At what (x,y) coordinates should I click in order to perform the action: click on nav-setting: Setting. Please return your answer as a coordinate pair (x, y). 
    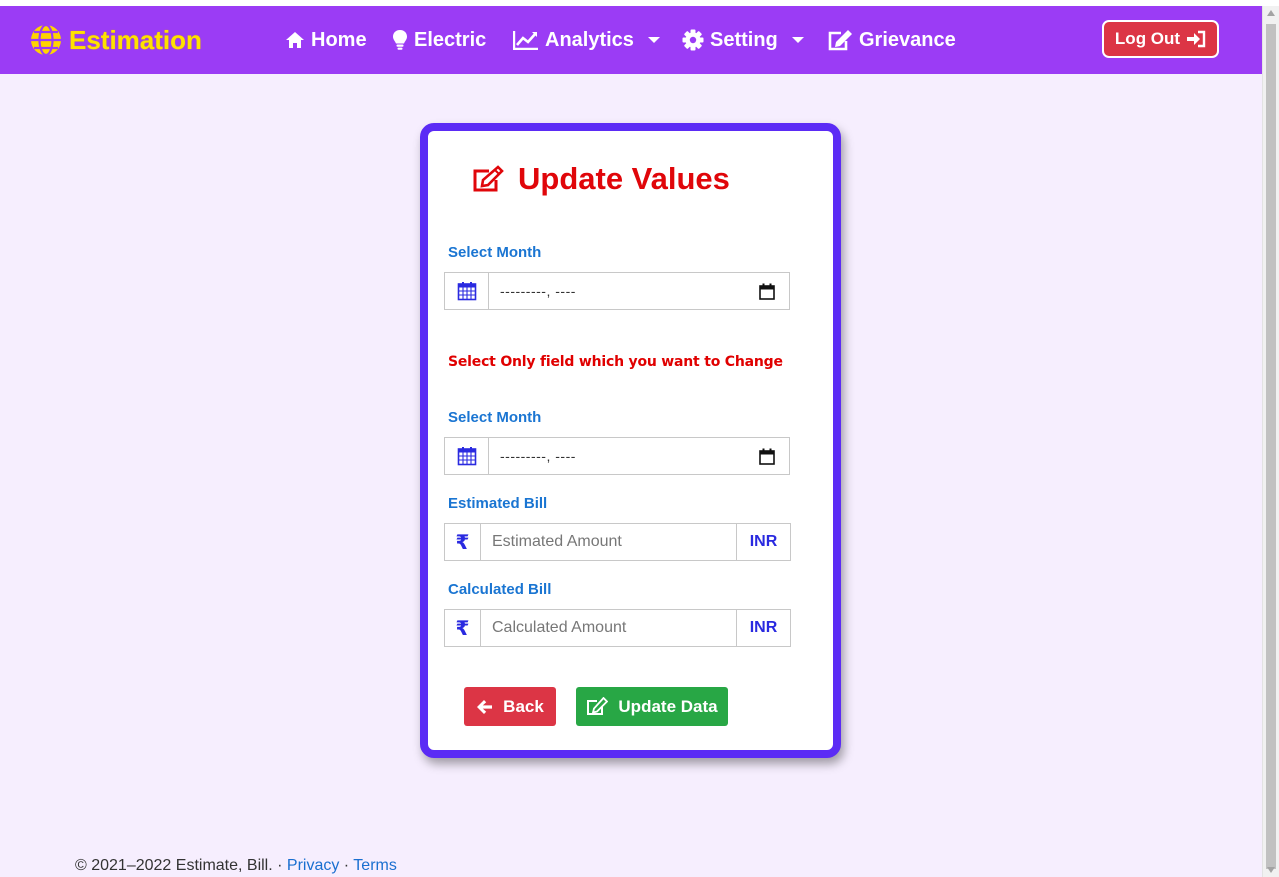
    Looking at the image, I should click on (743, 40).